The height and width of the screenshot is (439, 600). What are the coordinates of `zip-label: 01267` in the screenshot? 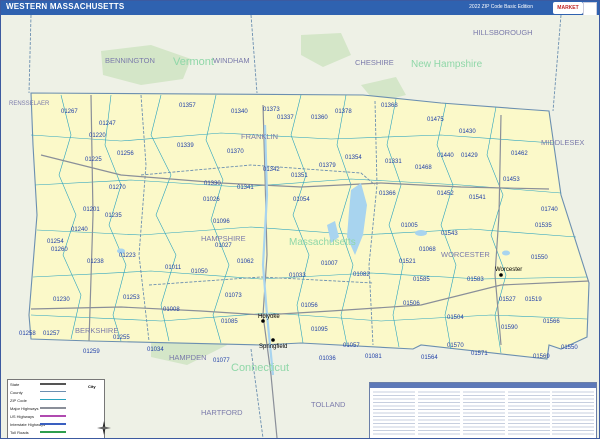 It's located at (69, 112).